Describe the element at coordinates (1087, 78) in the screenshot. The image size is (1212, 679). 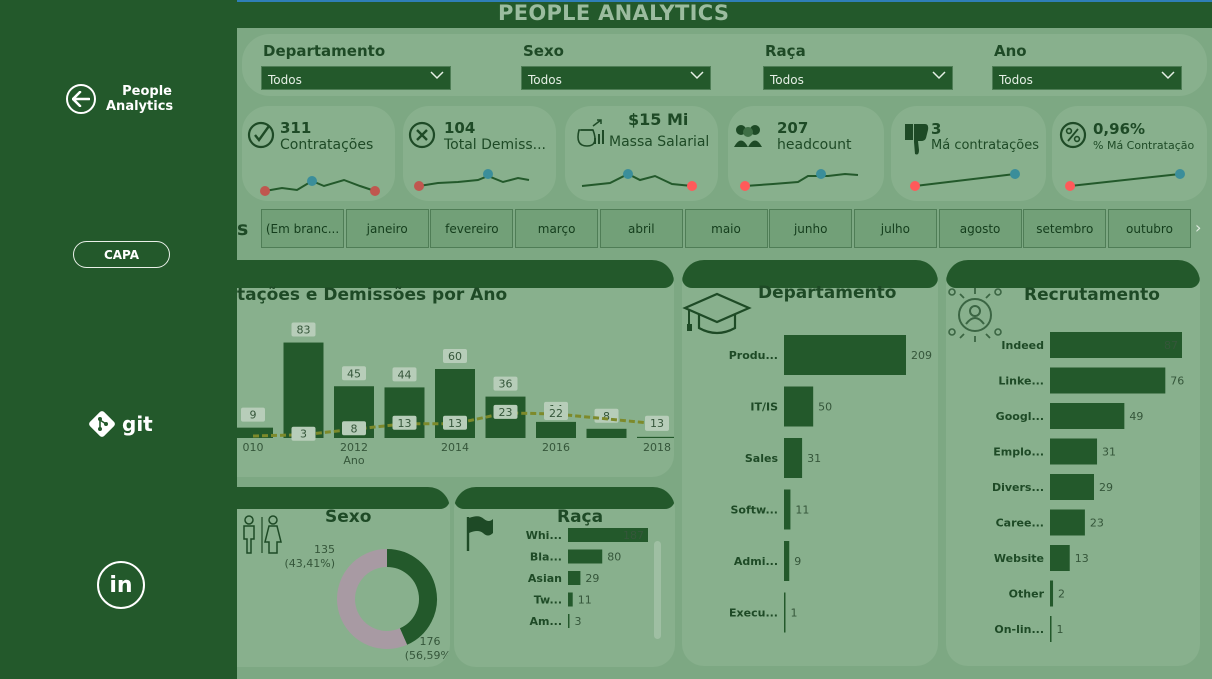
I see `ano-dropdown: Todos` at that location.